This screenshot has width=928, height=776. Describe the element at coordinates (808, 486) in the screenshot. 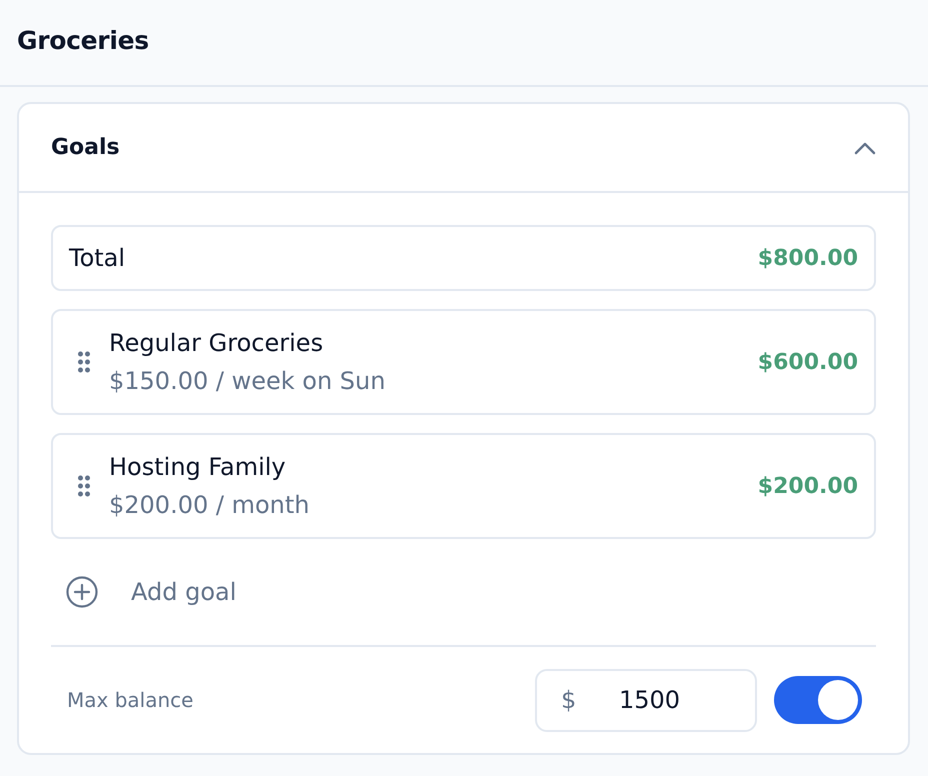

I see `goal-amount: $200.00` at that location.